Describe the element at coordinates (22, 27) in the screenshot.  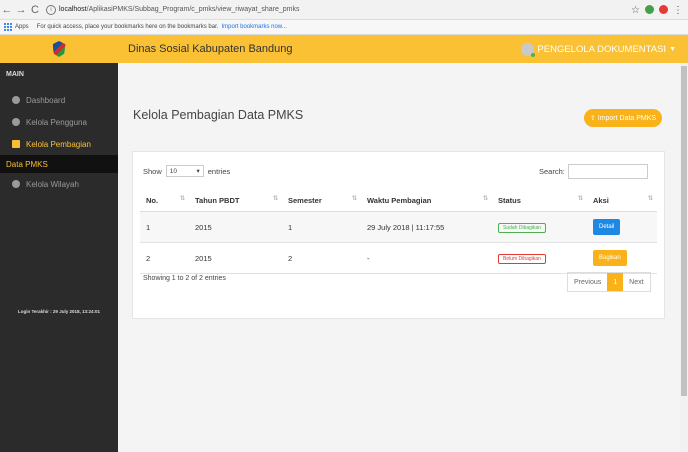
I see `apps-link: Apps` at that location.